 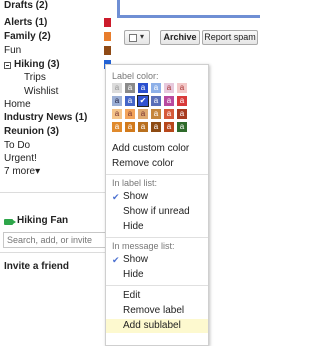 What do you see at coordinates (230, 37) in the screenshot?
I see `report-spam-button: Report spam` at bounding box center [230, 37].